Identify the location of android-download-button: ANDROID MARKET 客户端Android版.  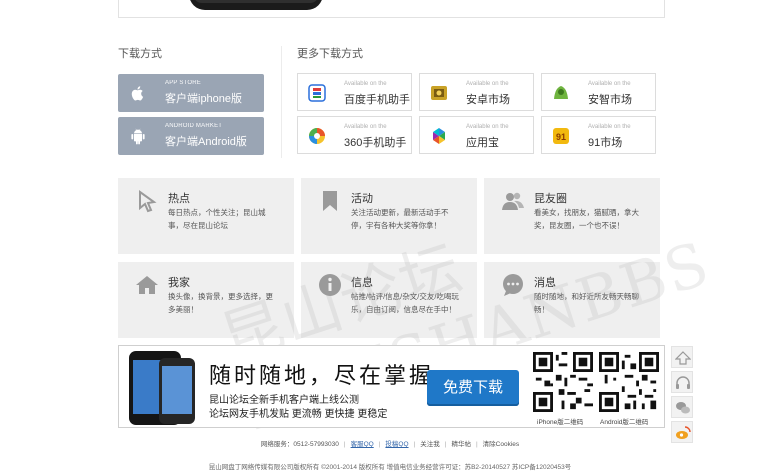
(191, 136).